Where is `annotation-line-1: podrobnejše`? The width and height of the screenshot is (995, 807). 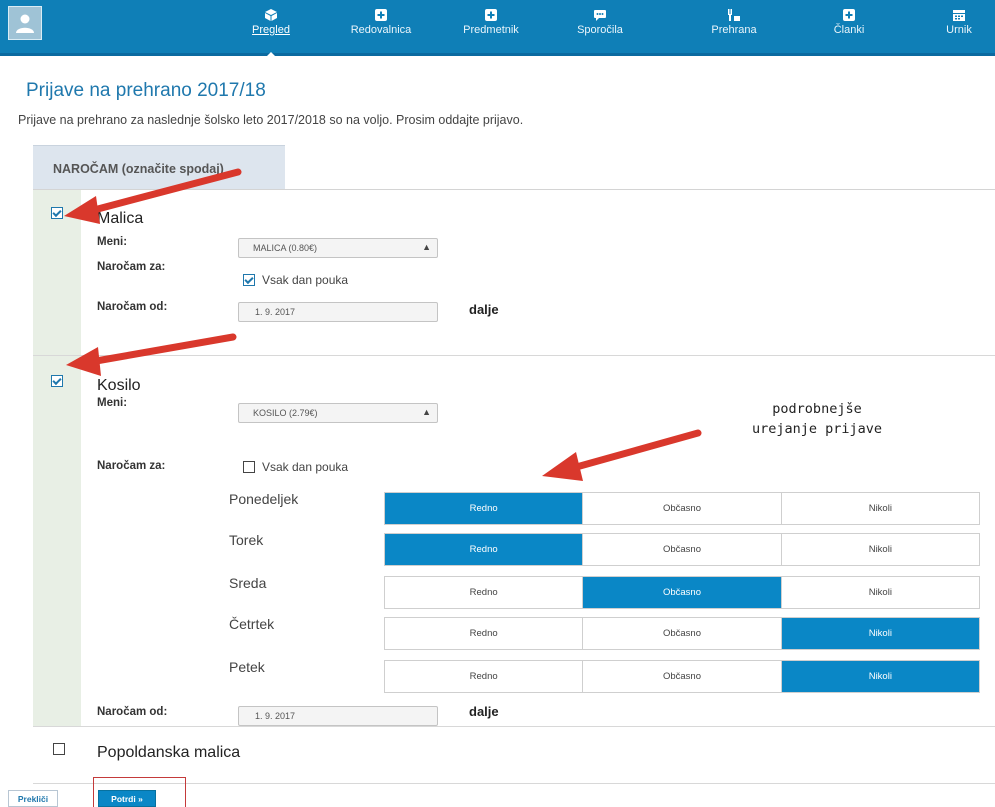 annotation-line-1: podrobnejše is located at coordinates (817, 409).